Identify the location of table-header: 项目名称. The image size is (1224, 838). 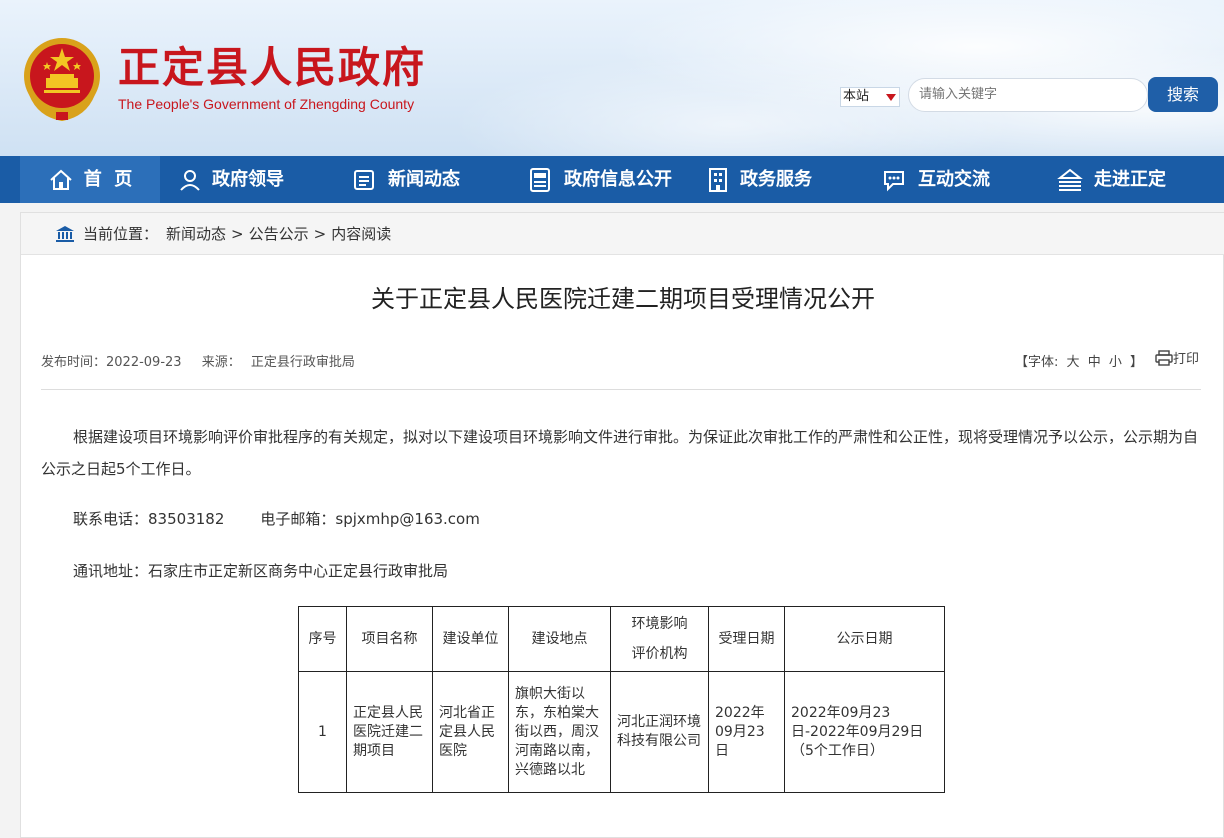
(389, 639).